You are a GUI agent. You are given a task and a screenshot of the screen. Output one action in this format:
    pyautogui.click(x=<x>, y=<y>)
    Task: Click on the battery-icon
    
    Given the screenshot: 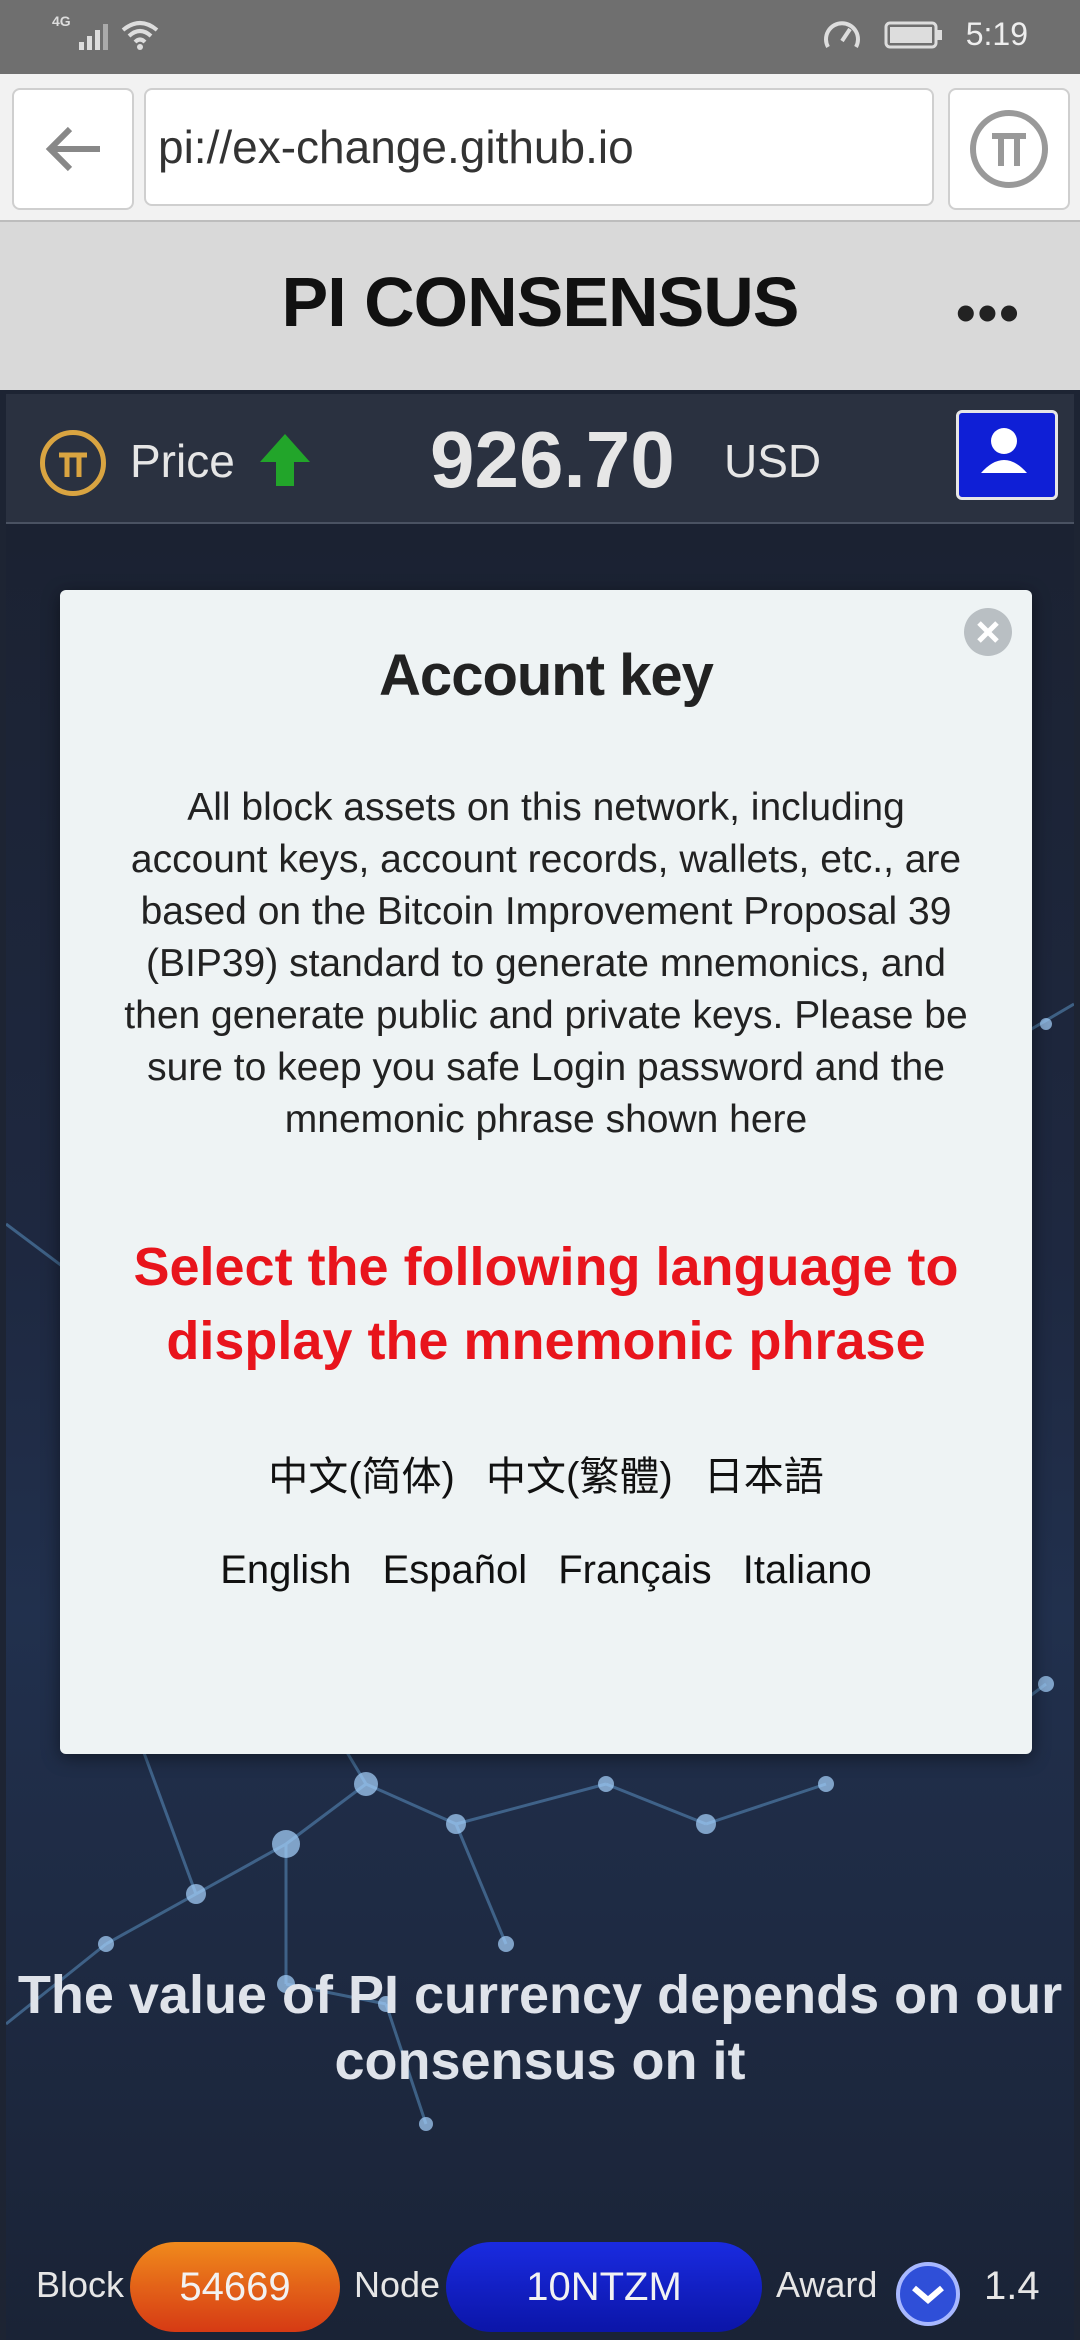 What is the action you would take?
    pyautogui.click(x=913, y=34)
    